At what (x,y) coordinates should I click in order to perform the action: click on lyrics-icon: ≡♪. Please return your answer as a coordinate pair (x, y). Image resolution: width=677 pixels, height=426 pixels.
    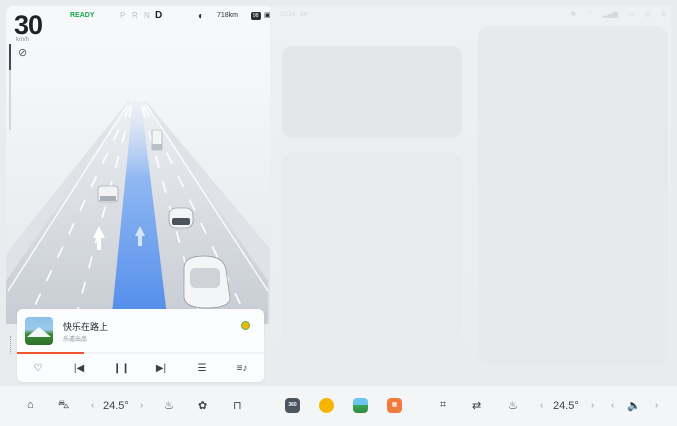
    Looking at the image, I should click on (242, 368).